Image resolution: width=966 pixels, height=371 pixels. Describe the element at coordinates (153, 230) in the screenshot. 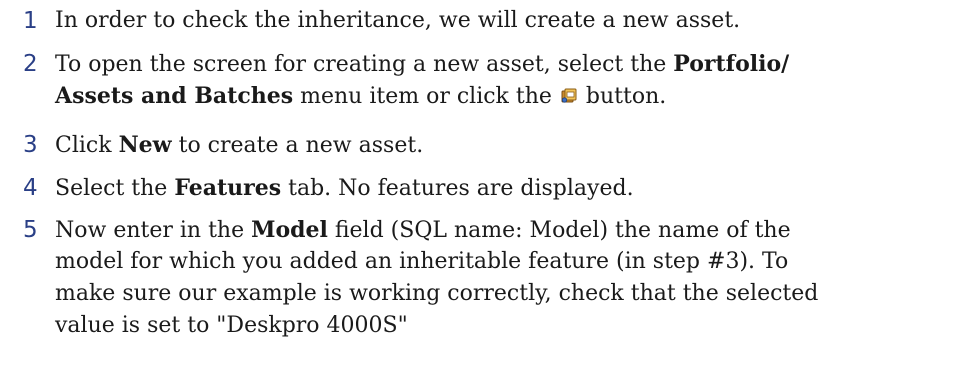

I see `text-run: Now enter in the` at that location.